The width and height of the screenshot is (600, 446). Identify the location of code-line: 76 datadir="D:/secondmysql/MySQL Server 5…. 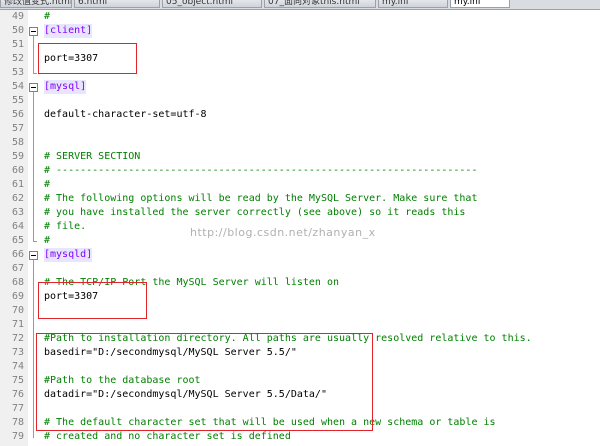
(300, 395).